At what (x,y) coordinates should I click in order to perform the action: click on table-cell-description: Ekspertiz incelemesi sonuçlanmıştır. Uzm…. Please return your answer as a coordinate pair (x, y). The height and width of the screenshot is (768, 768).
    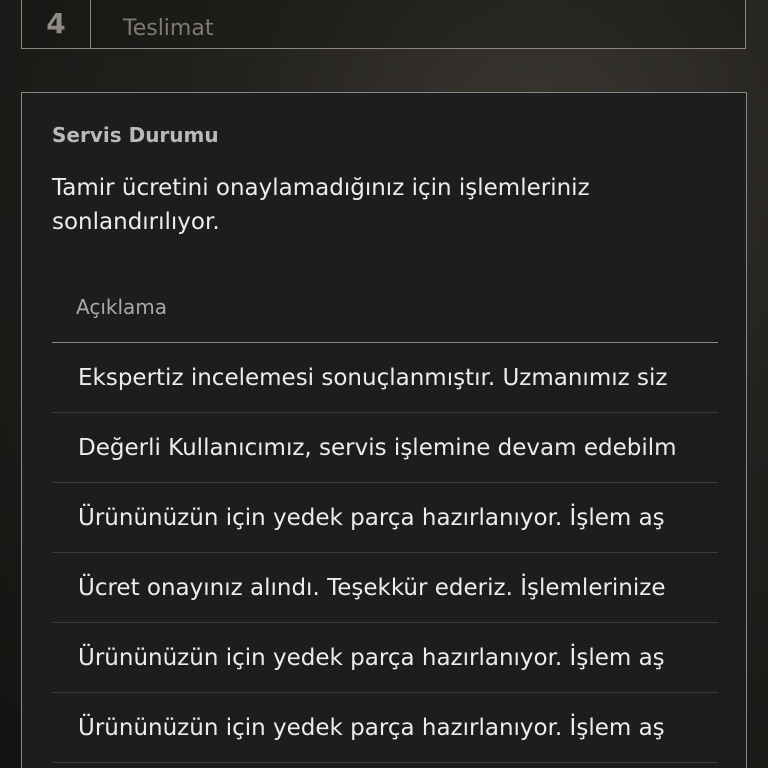
    Looking at the image, I should click on (373, 377).